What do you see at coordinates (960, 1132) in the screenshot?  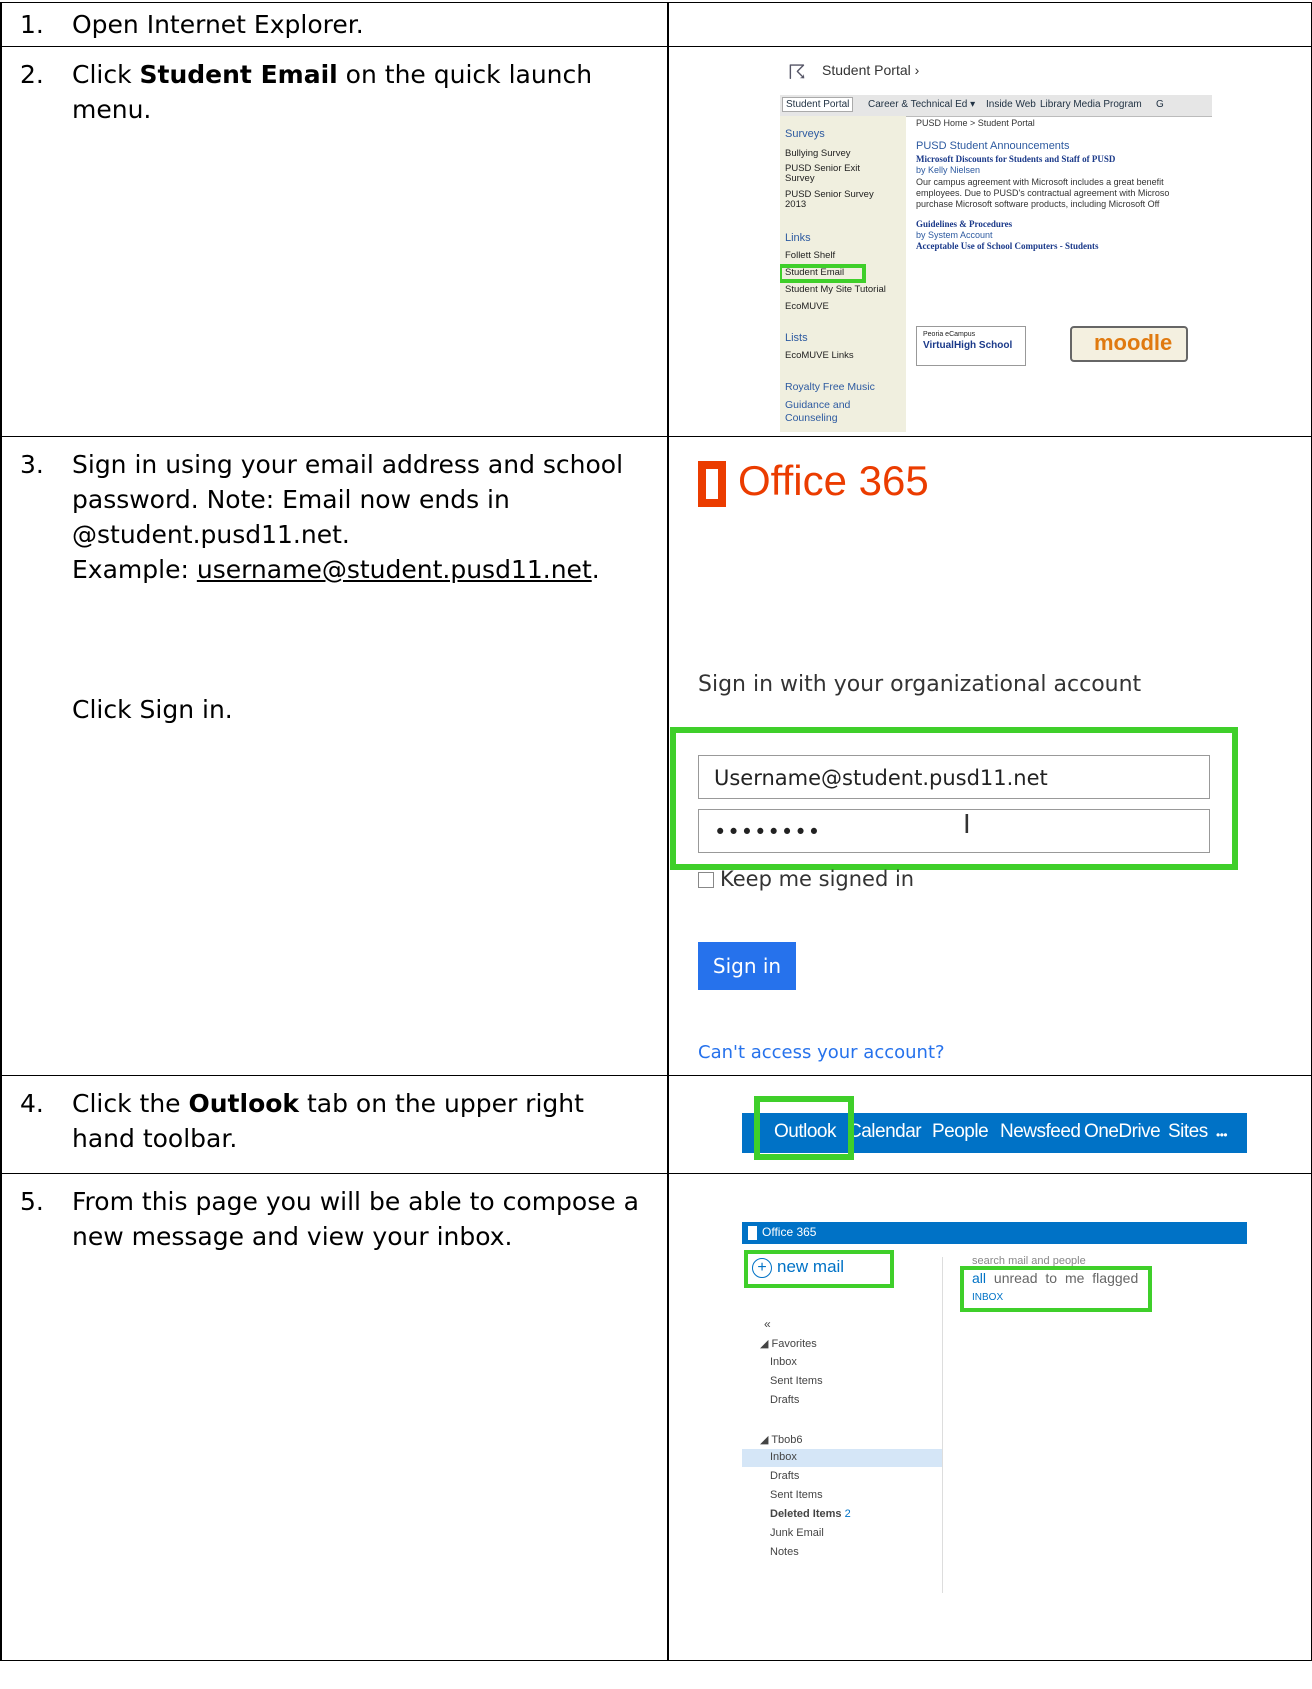 I see `tab-people: People` at bounding box center [960, 1132].